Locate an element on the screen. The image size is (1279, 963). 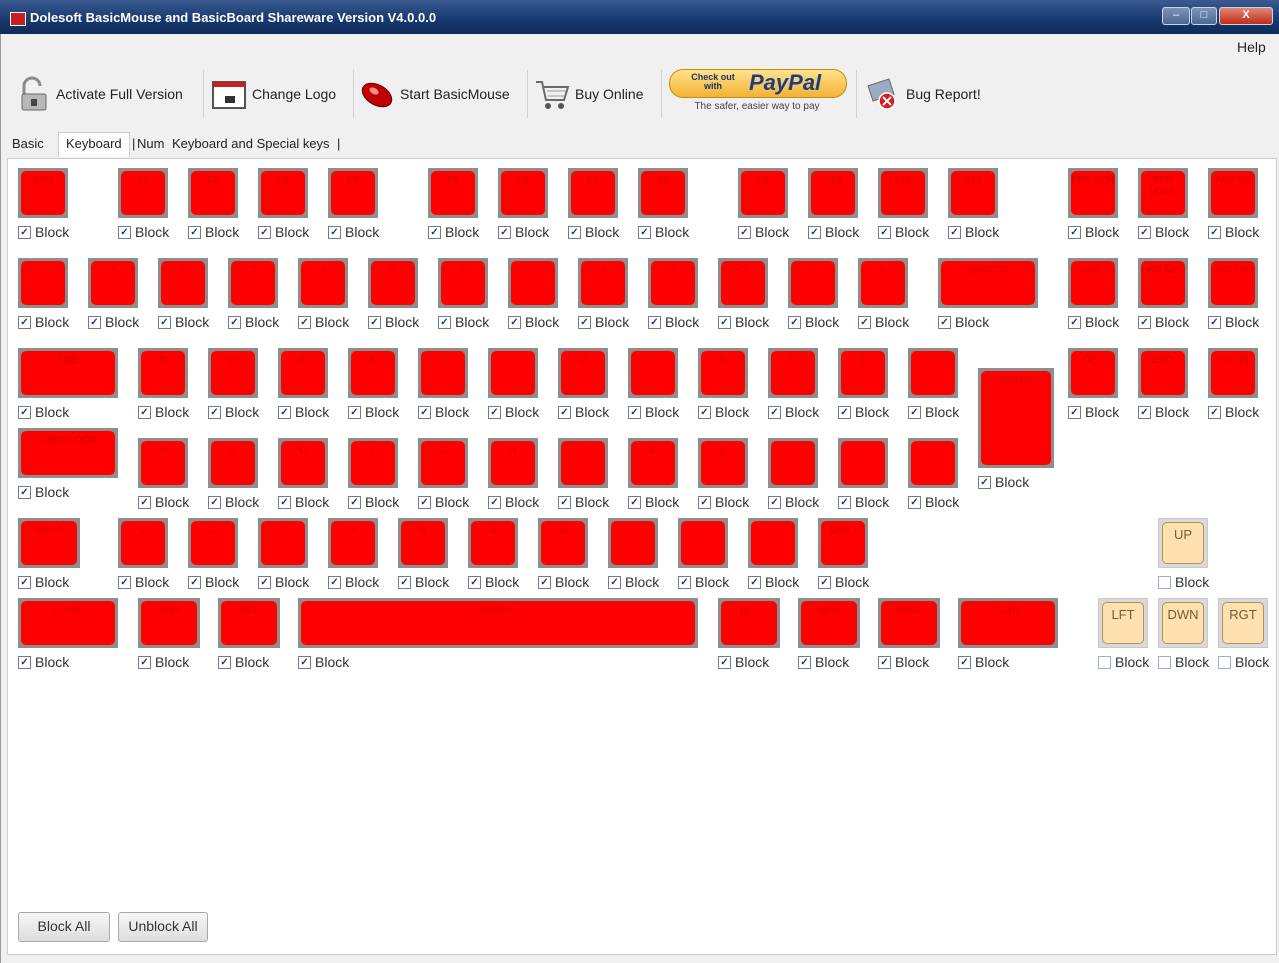
block-checkbox-f7: ✓ Block is located at coordinates (593, 232).